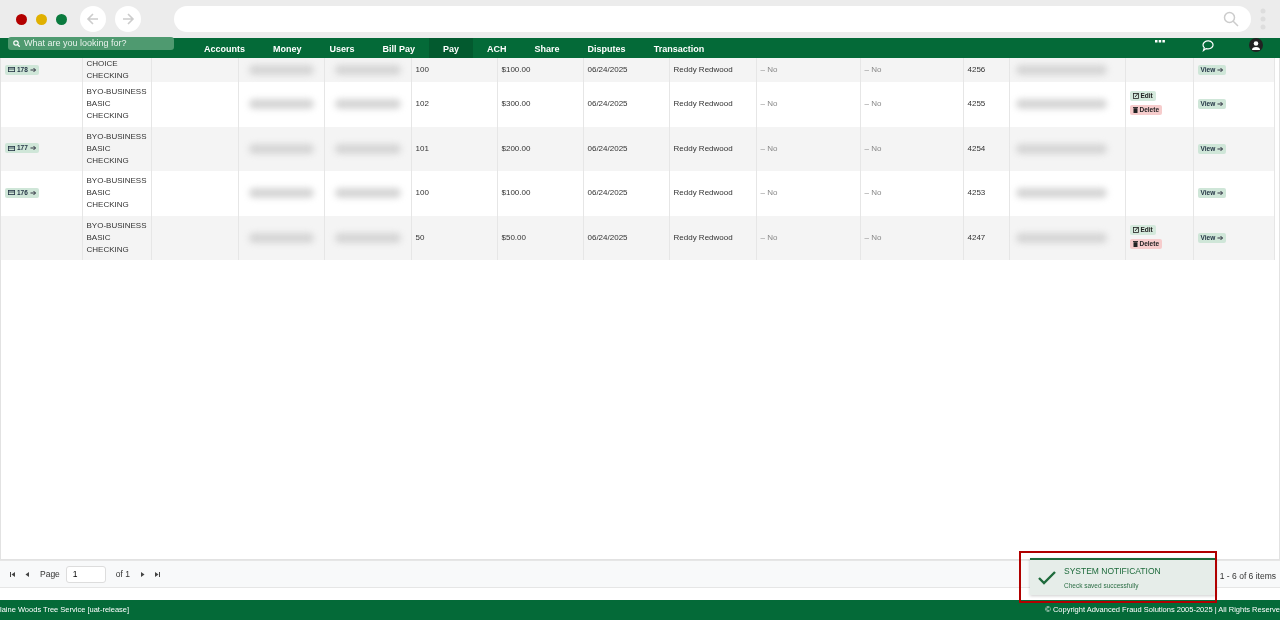  What do you see at coordinates (976, 69) in the screenshot?
I see `record-id: 4256` at bounding box center [976, 69].